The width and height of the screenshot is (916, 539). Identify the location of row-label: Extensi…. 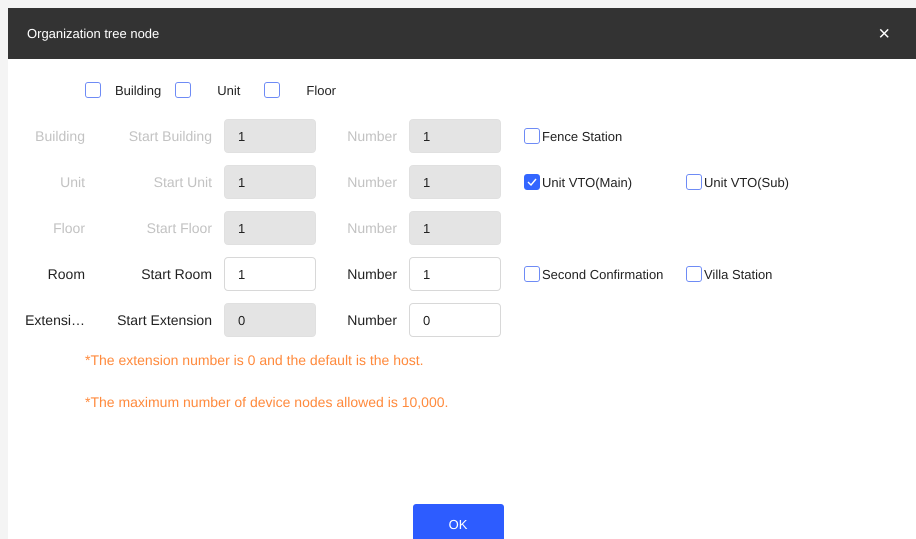
(54, 320).